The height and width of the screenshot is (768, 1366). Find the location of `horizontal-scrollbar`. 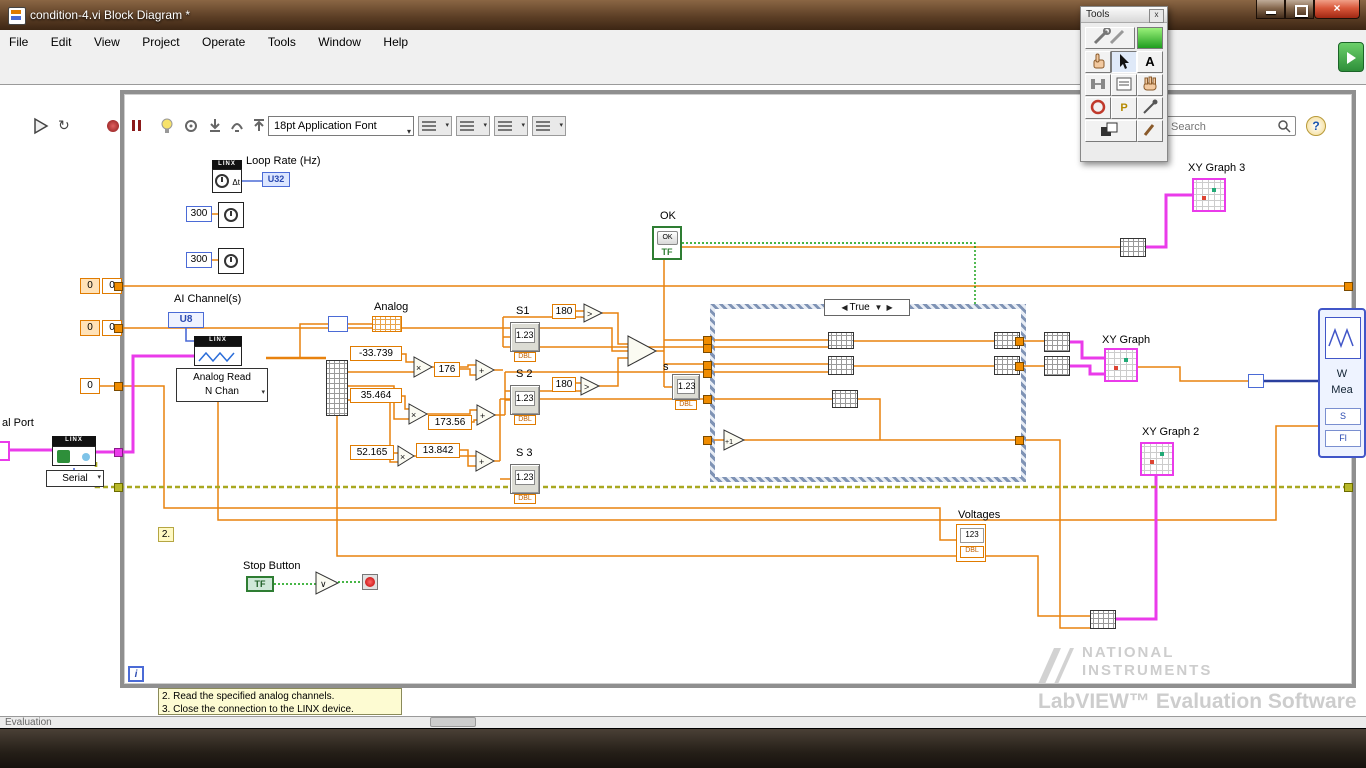

horizontal-scrollbar is located at coordinates (683, 722).